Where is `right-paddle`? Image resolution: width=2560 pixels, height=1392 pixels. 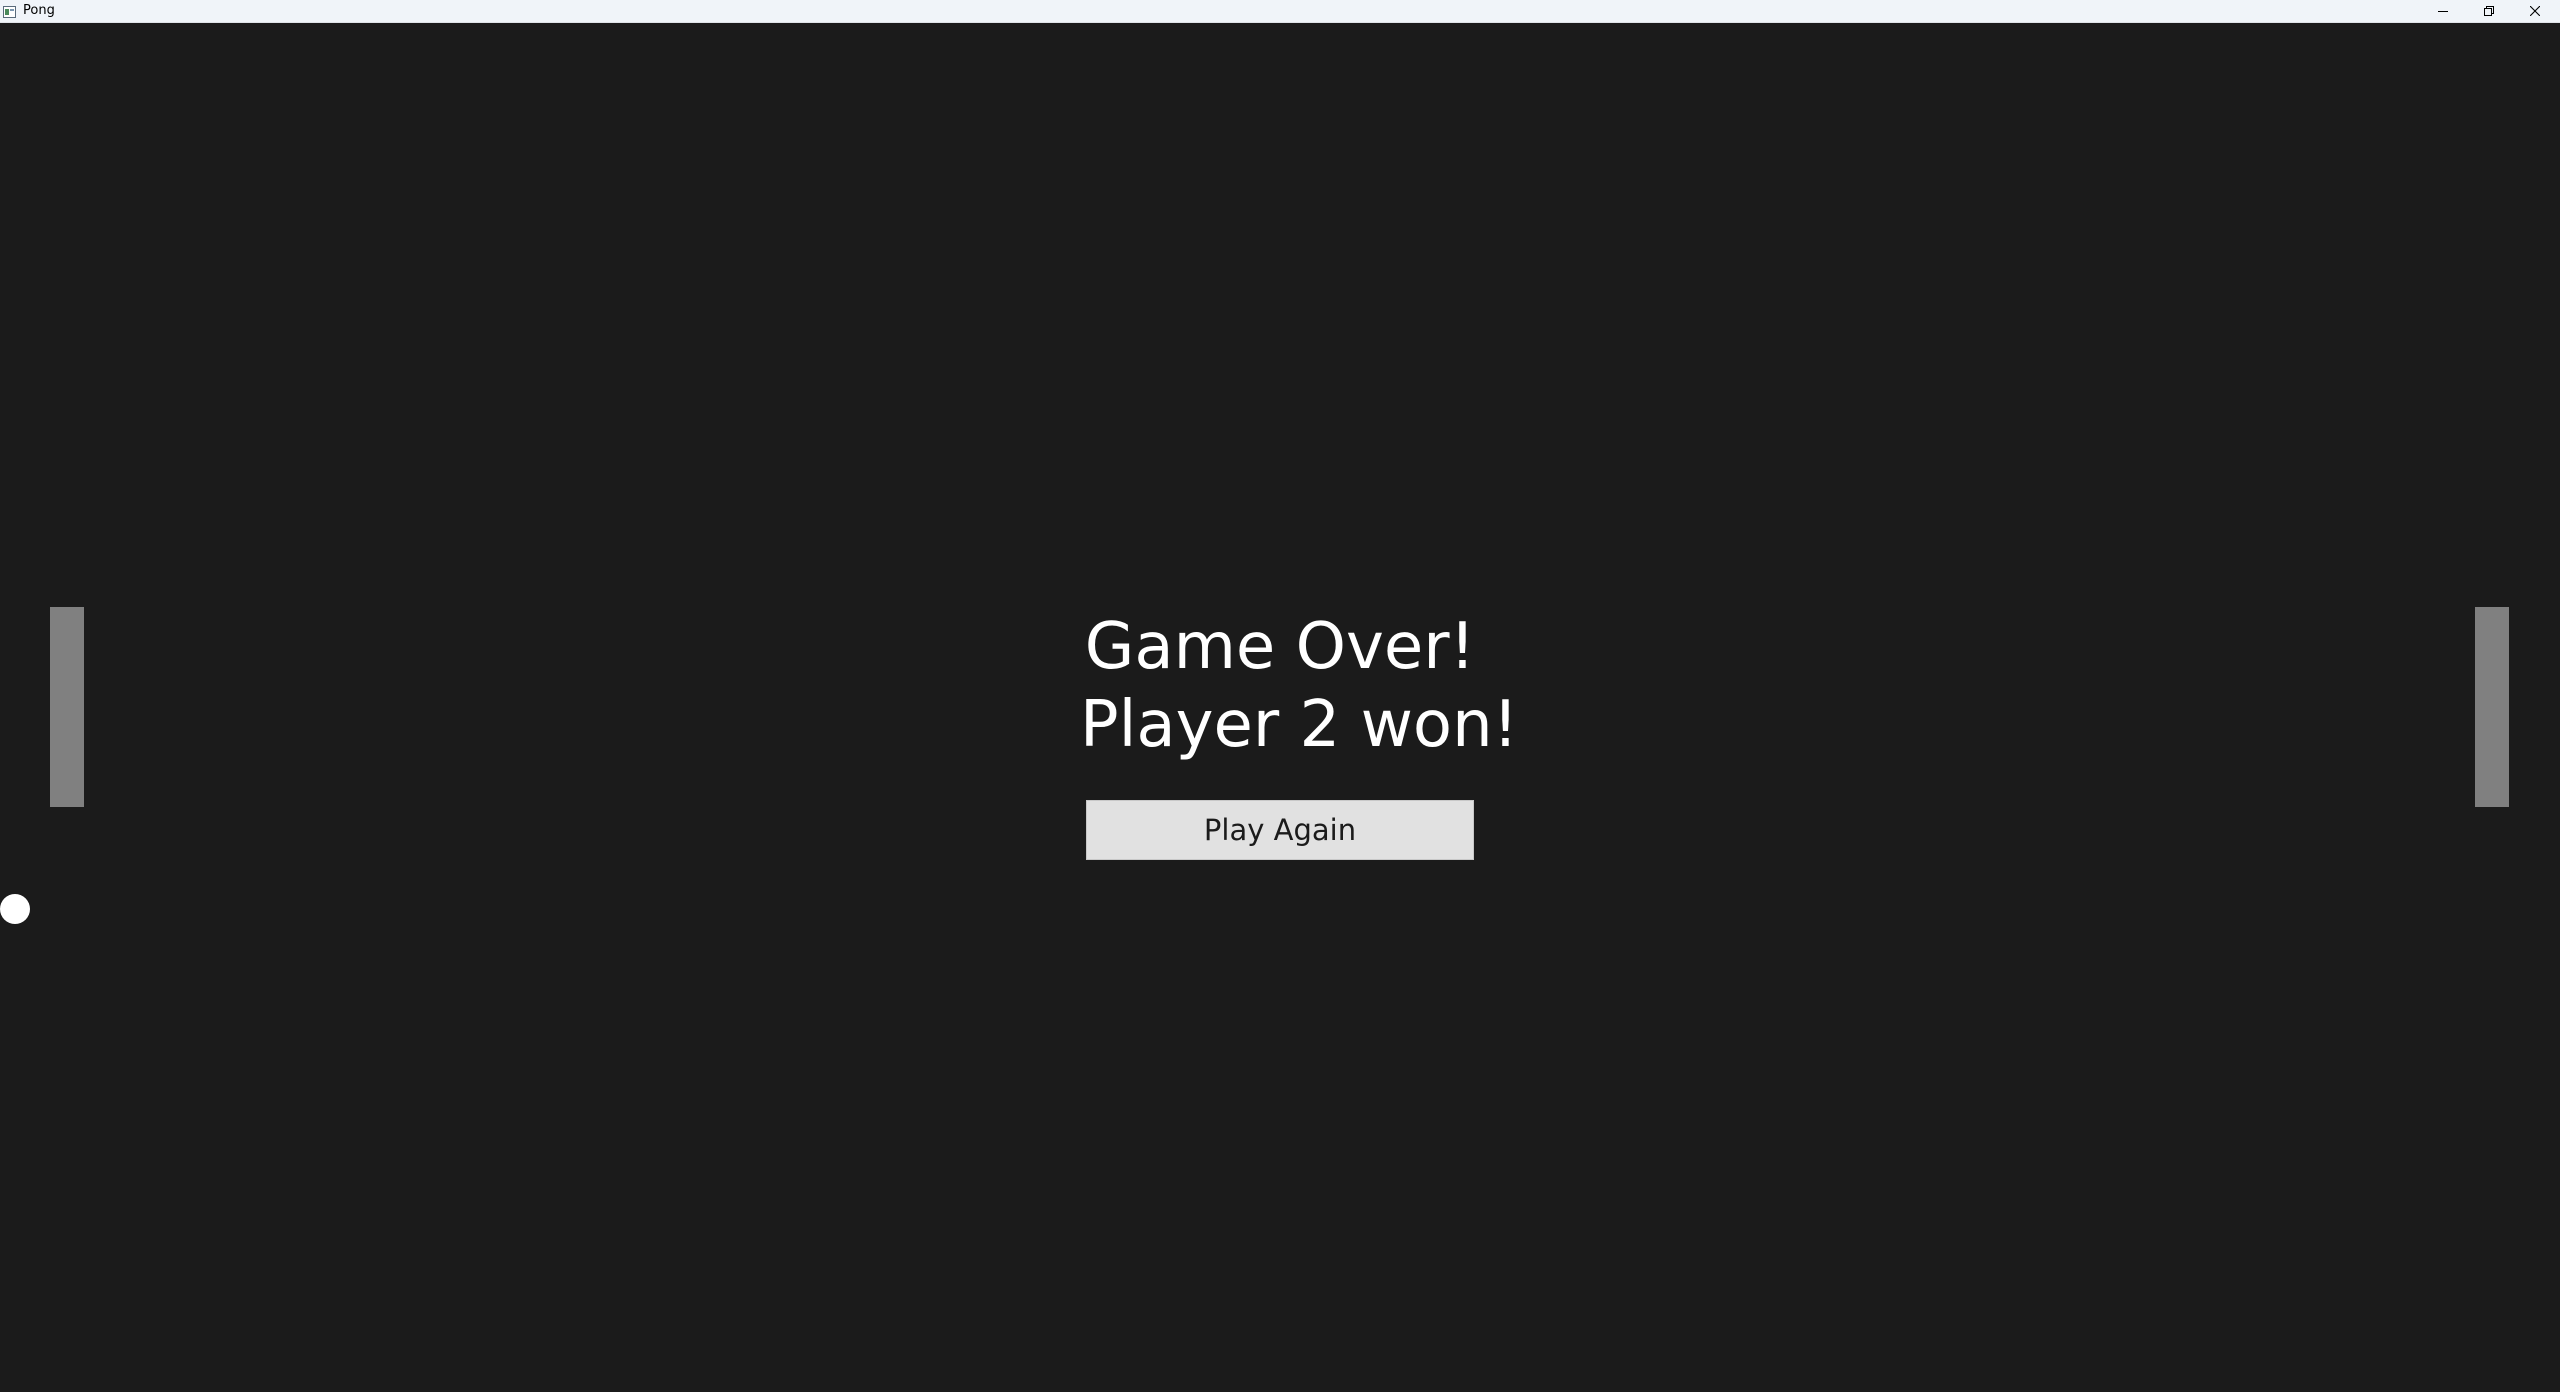 right-paddle is located at coordinates (2492, 707).